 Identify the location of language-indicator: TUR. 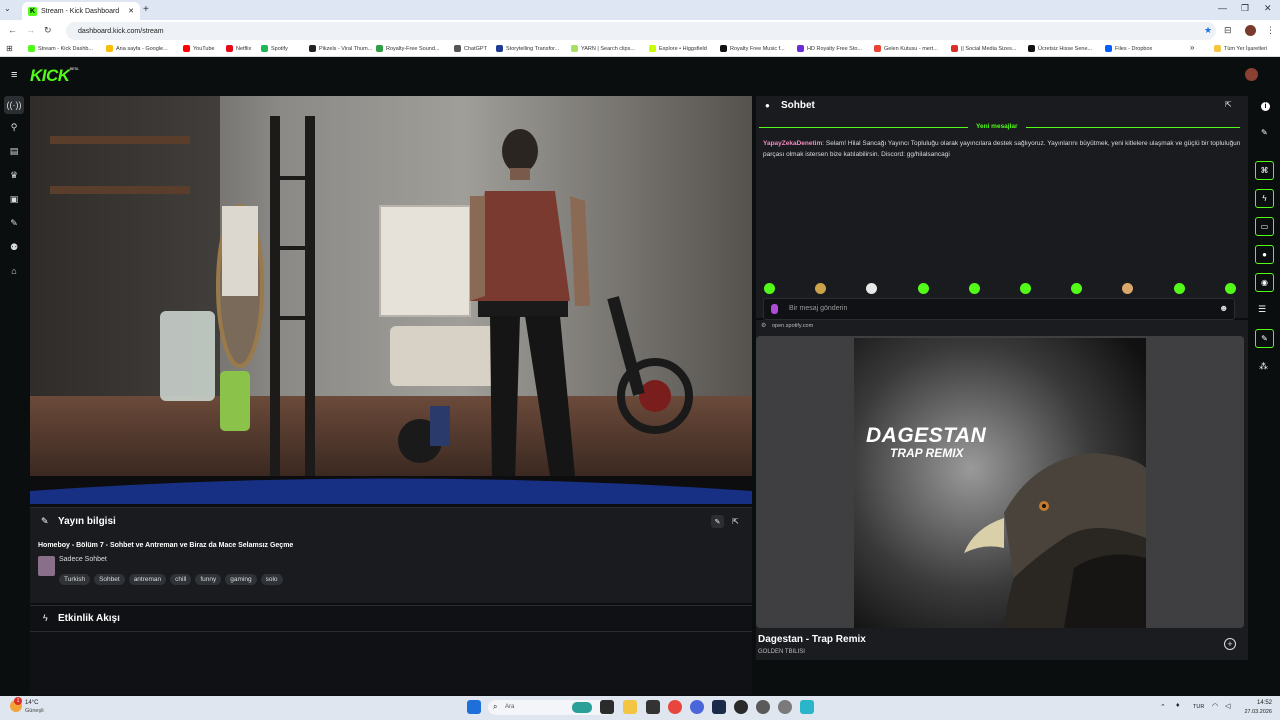
(1198, 707).